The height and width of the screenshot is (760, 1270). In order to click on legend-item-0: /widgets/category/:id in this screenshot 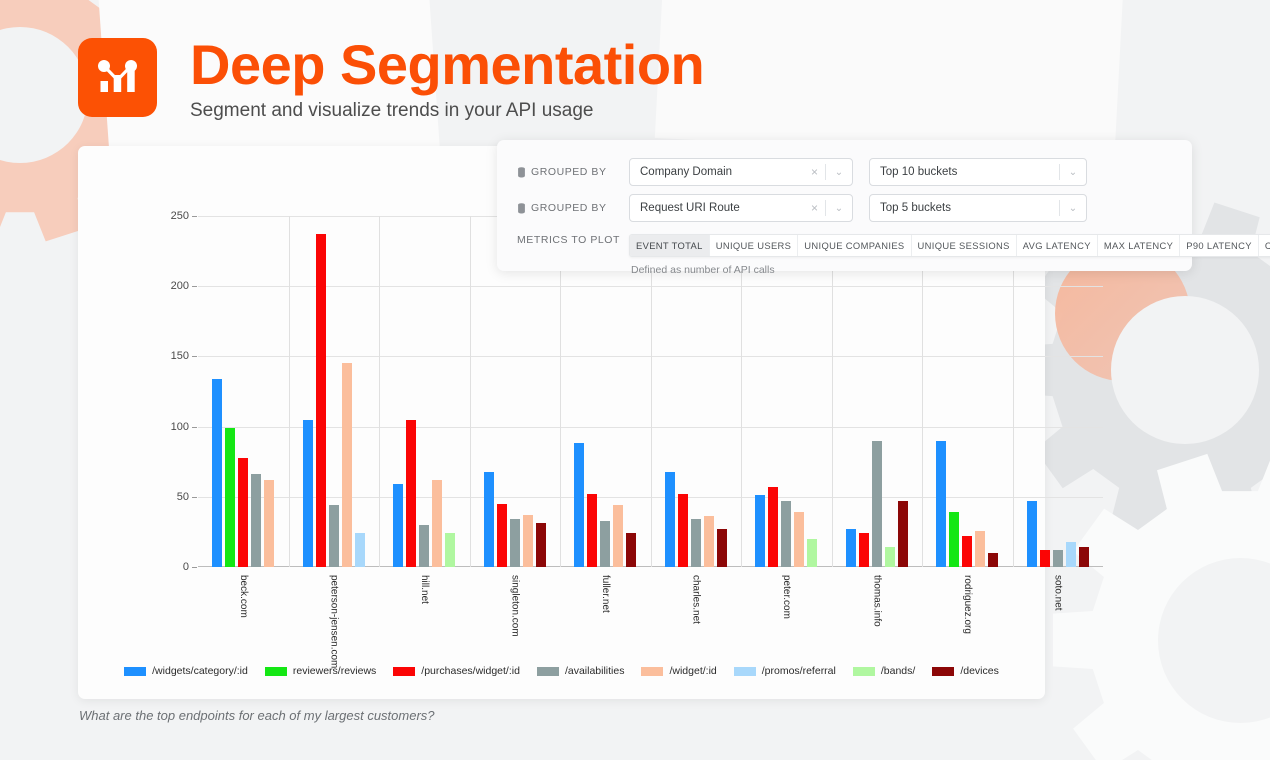, I will do `click(186, 671)`.